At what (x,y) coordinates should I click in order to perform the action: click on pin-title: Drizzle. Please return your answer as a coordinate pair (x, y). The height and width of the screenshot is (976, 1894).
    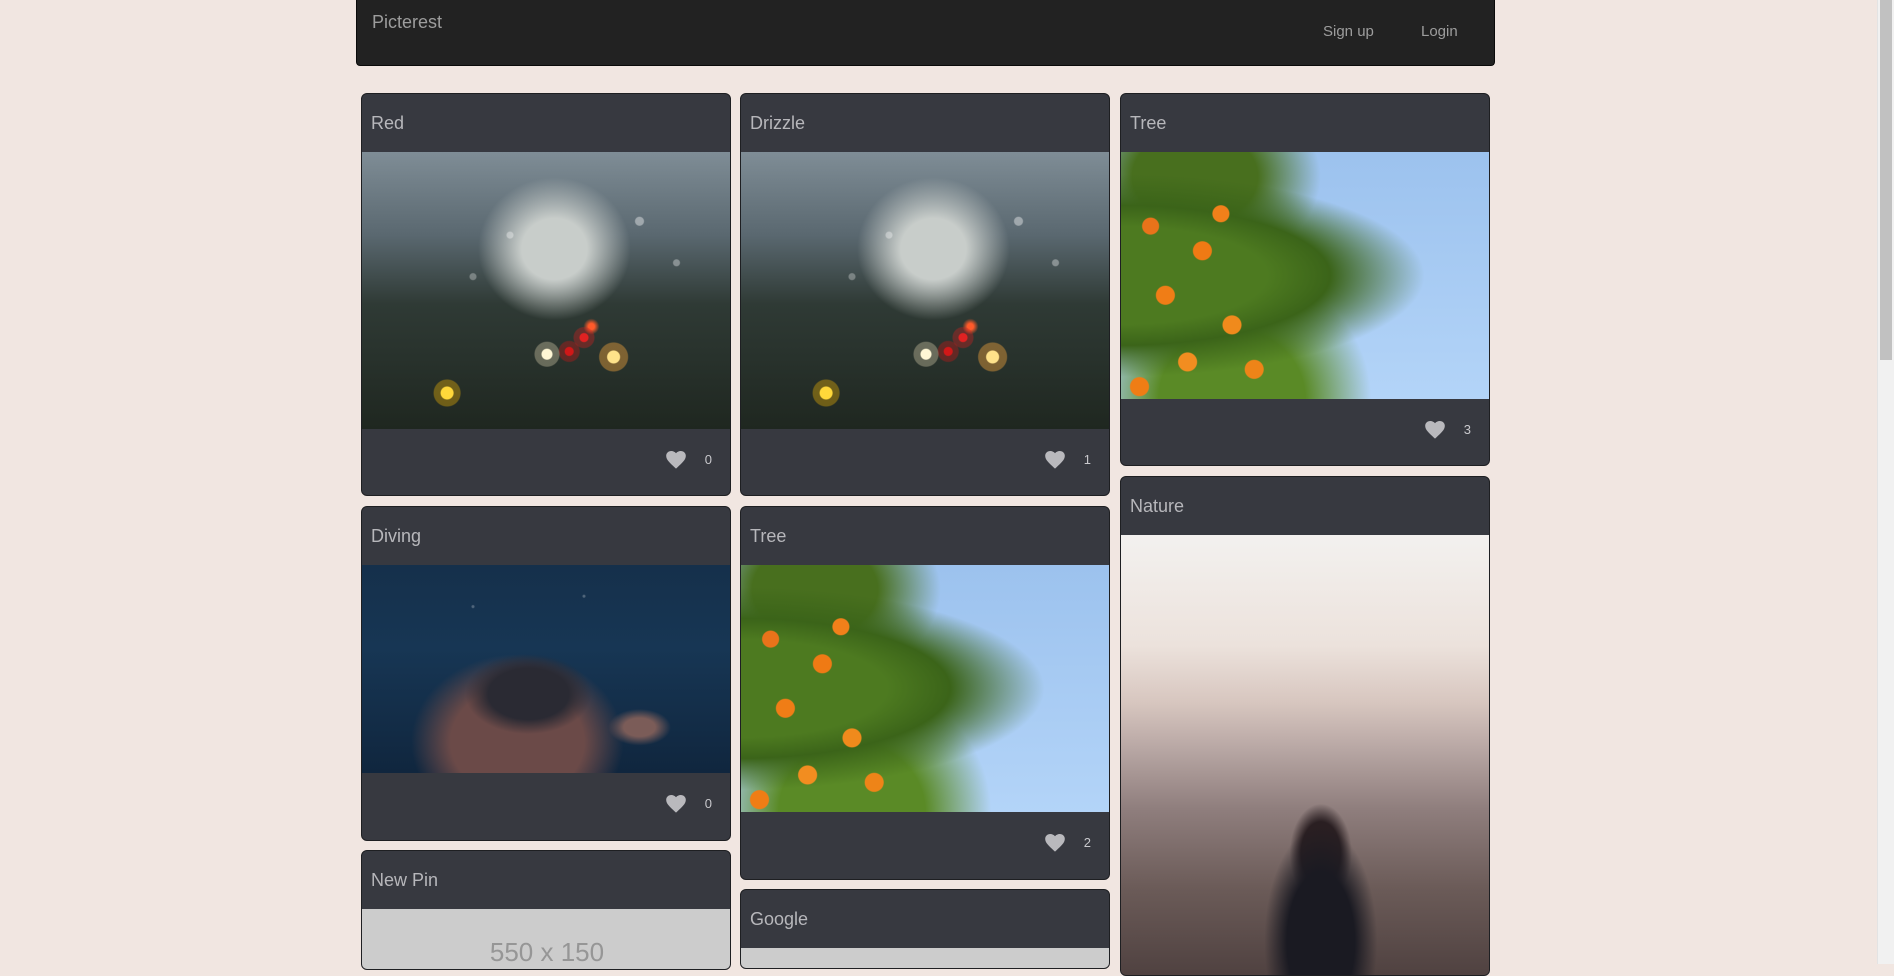
    Looking at the image, I should click on (778, 123).